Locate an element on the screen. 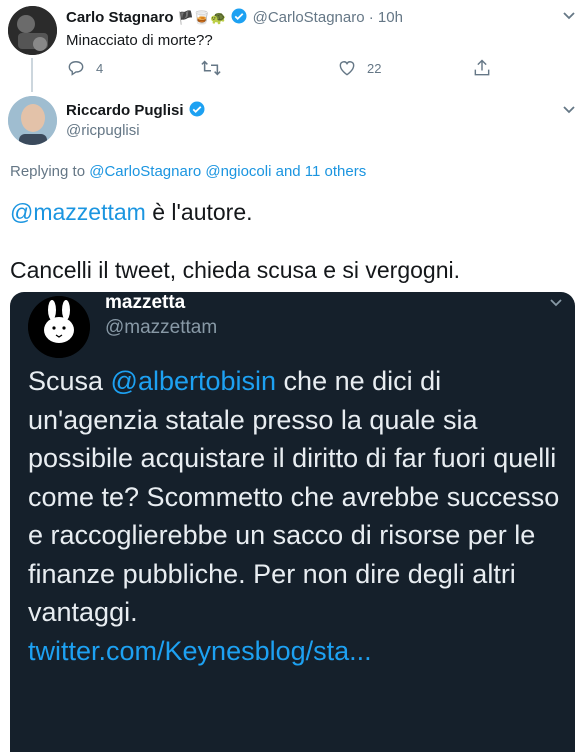 Image resolution: width=585 pixels, height=752 pixels. embedded-author-handle: @mazzettam is located at coordinates (161, 327).